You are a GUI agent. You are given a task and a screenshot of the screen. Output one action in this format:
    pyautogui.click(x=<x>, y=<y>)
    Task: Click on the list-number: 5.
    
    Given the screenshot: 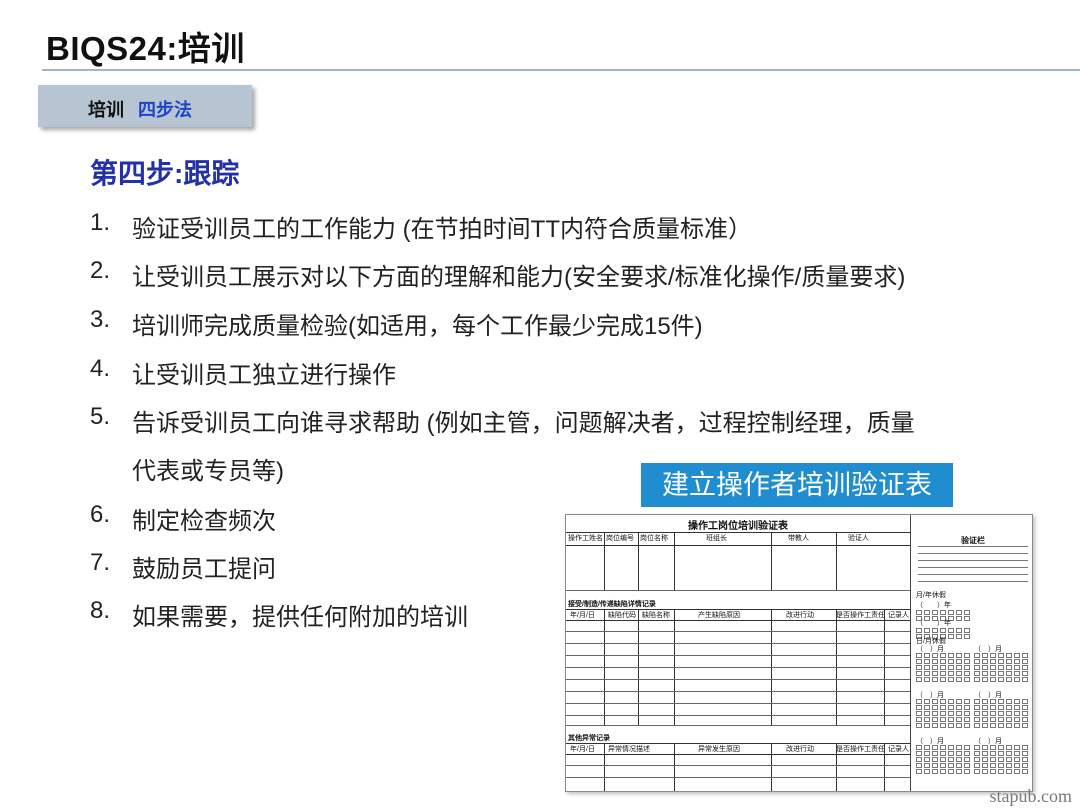 What is the action you would take?
    pyautogui.click(x=100, y=416)
    